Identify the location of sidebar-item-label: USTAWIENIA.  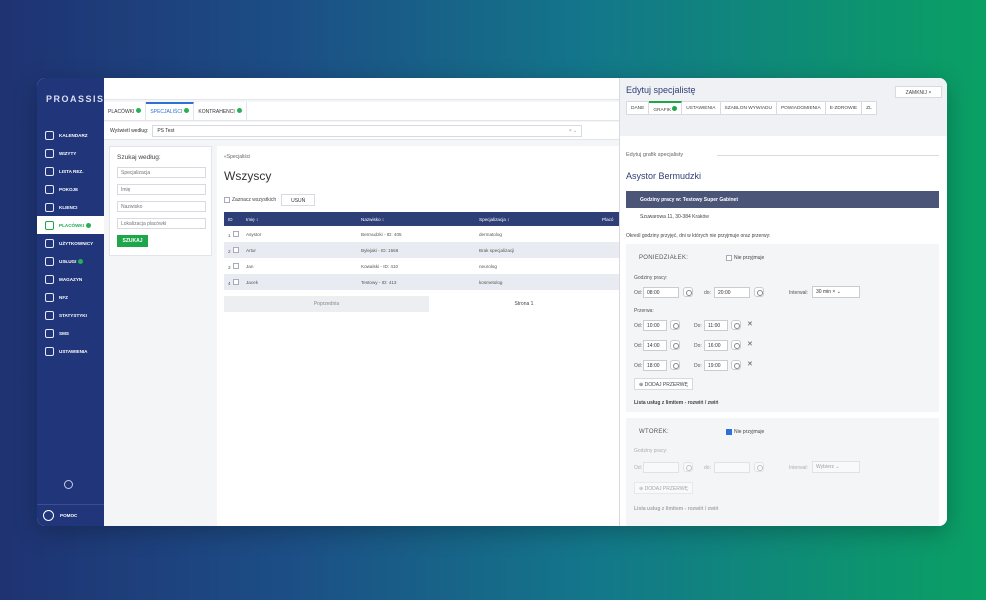
(73, 351).